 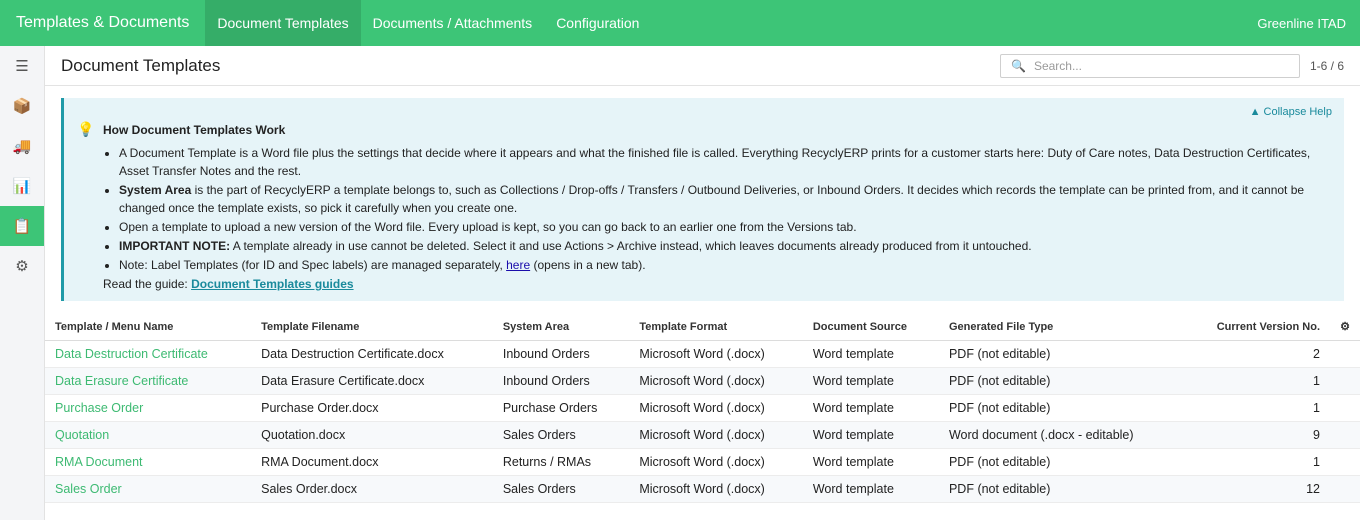 I want to click on col-system-area: System Area, so click(x=561, y=327).